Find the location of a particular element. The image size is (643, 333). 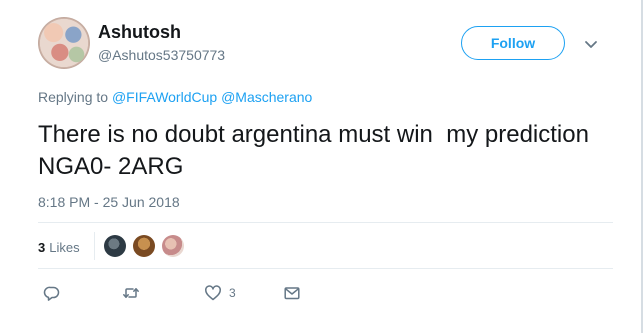

reply-context: Replying to @FIFAWorldCup @Mascherano is located at coordinates (175, 97).